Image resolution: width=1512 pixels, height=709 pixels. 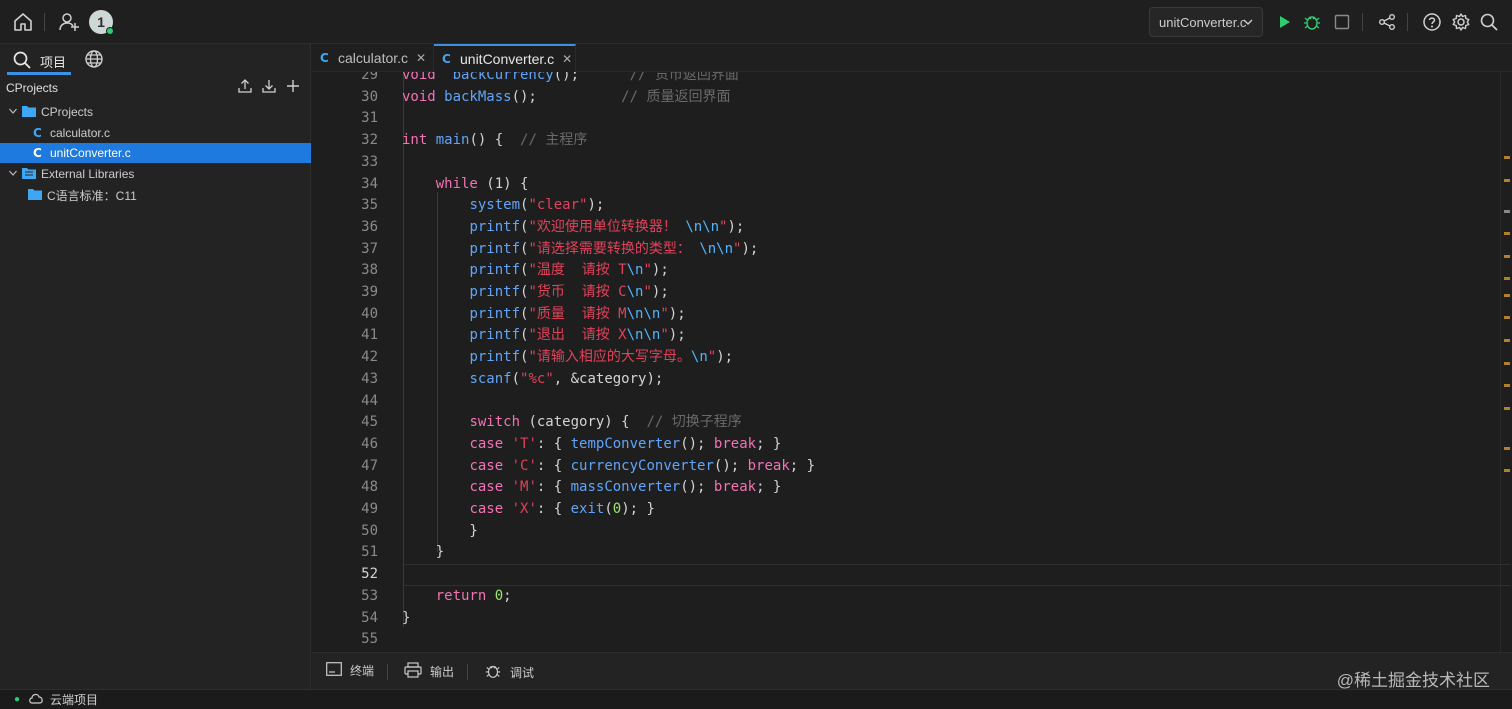 I want to click on code-line: 40 printf("质量 请按 M\n\n");, so click(x=906, y=315).